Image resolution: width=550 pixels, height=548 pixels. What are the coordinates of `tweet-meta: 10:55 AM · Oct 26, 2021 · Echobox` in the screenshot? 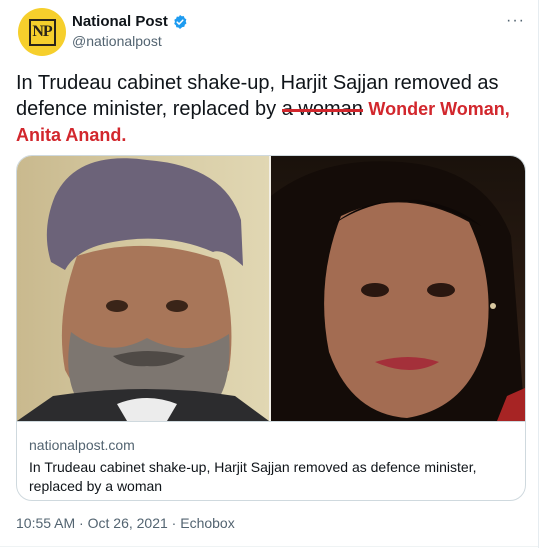 It's located at (125, 523).